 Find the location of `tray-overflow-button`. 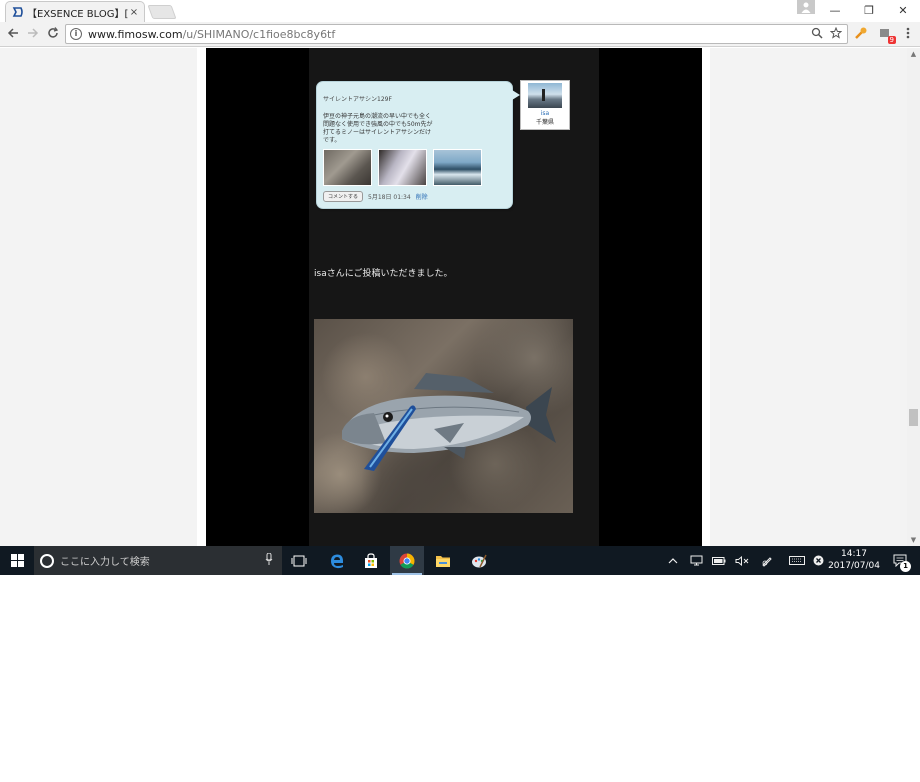

tray-overflow-button is located at coordinates (673, 560).